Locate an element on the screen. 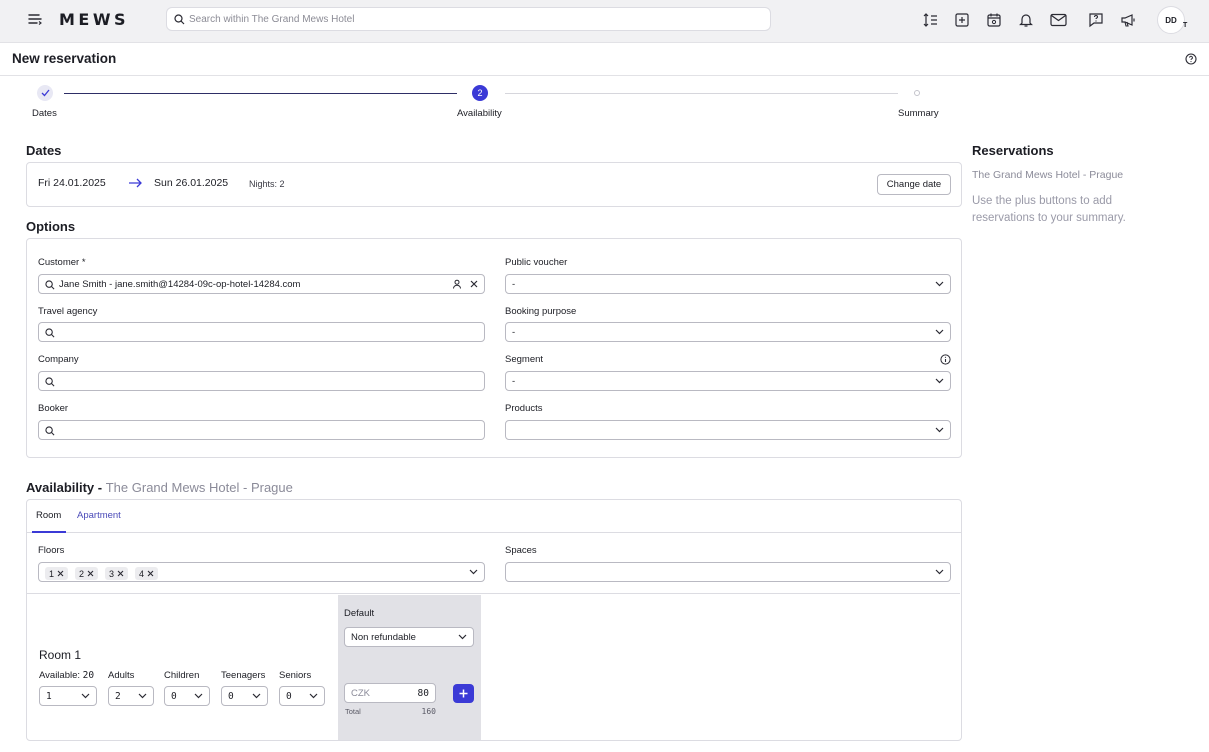 This screenshot has width=1209, height=752. room-count-select: 1 is located at coordinates (68, 696).